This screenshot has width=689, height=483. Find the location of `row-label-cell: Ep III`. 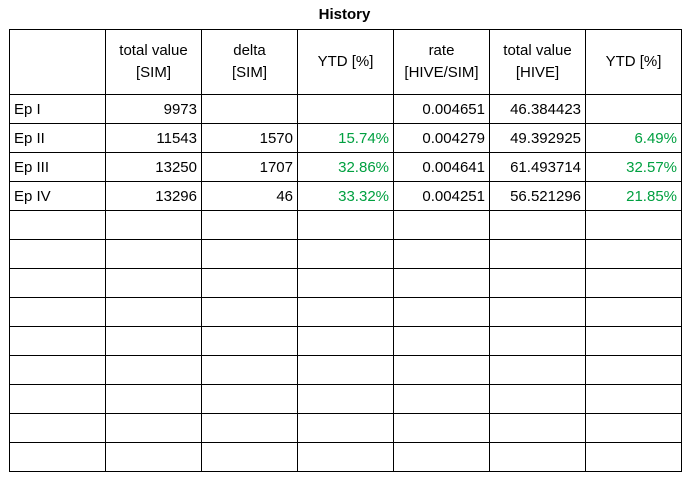

row-label-cell: Ep III is located at coordinates (57, 167).